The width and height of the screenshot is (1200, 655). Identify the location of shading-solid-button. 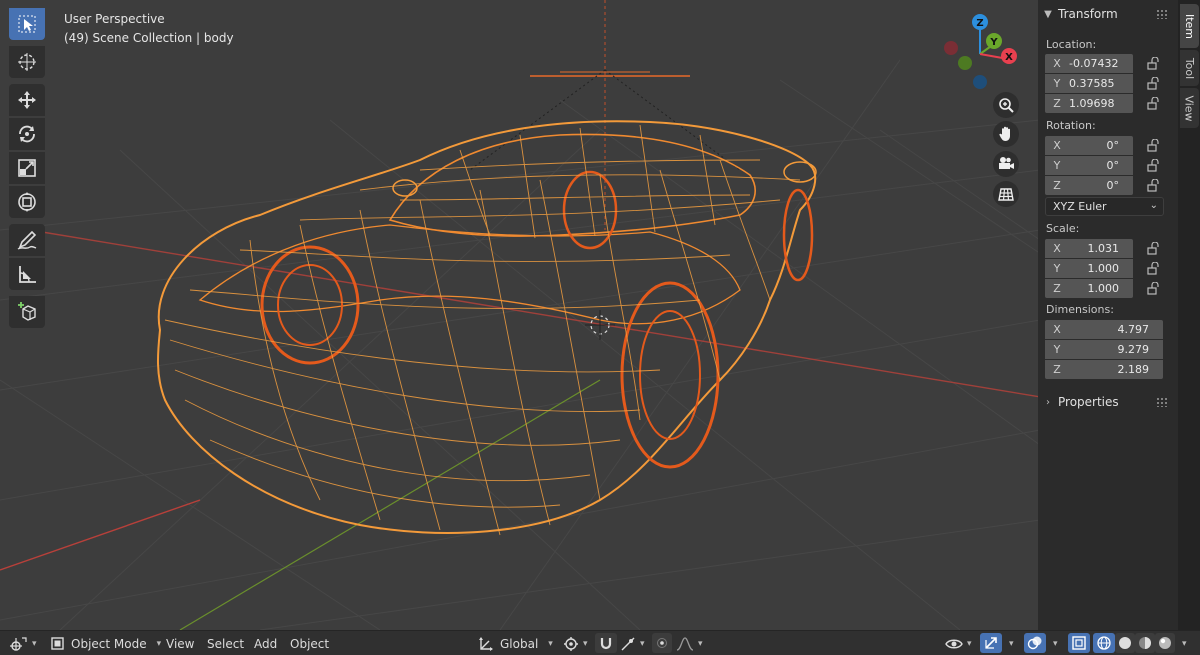
(1125, 643).